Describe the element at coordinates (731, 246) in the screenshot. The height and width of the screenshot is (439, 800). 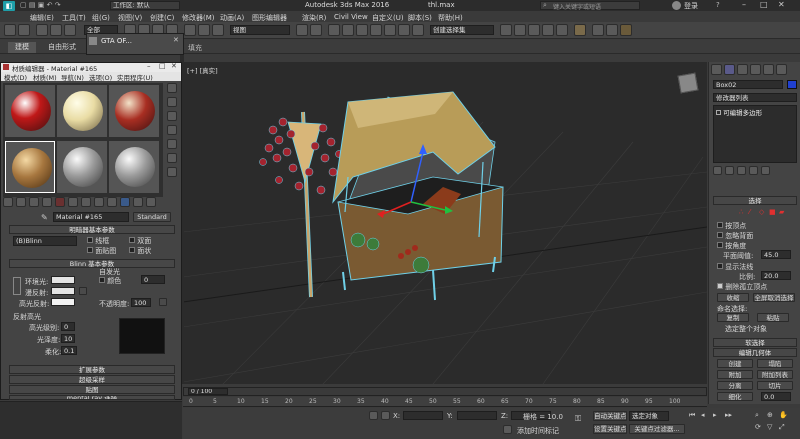
I see `by-angle-checkbox: 按角度` at that location.